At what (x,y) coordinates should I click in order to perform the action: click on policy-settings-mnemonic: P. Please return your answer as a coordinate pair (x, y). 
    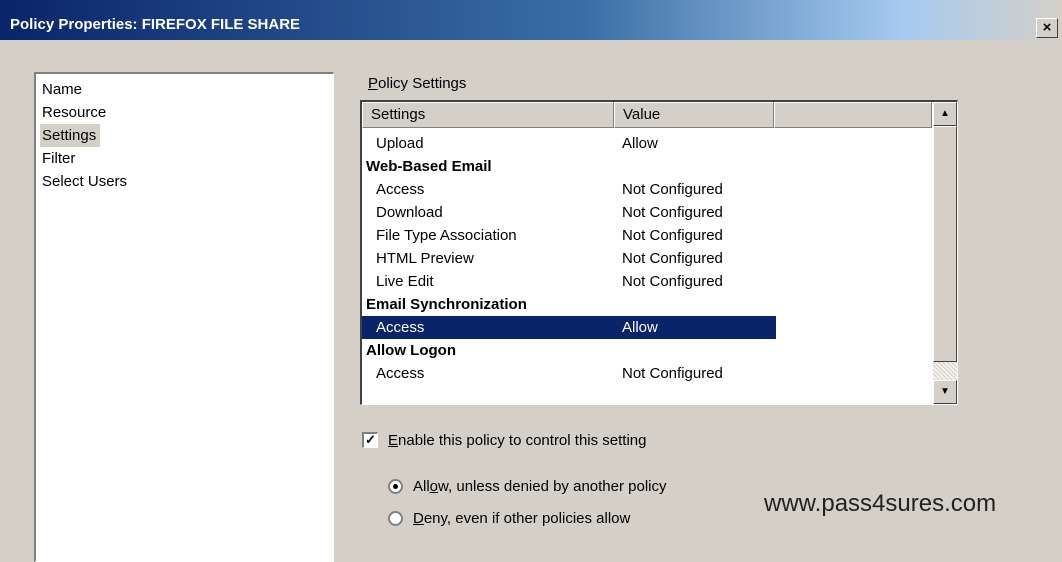
    Looking at the image, I should click on (373, 83).